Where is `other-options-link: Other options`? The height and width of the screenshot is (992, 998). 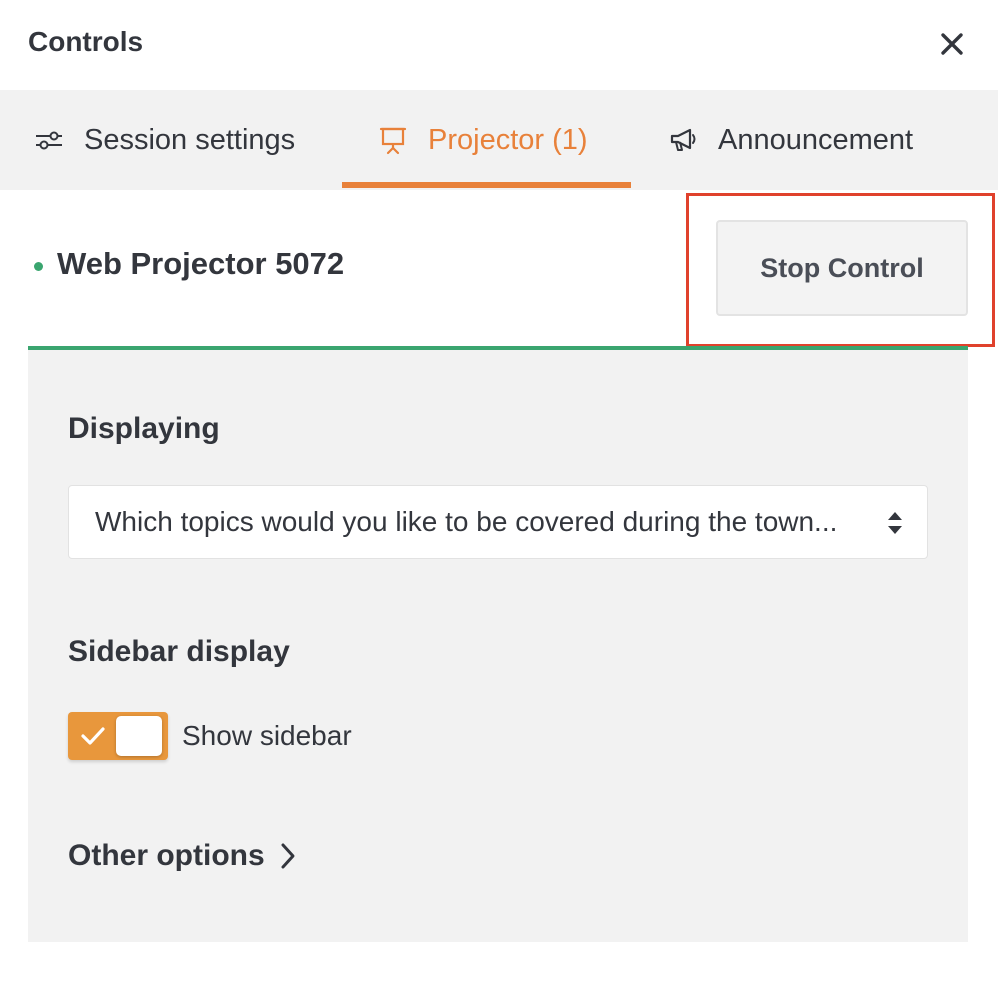
other-options-link: Other options is located at coordinates (182, 856).